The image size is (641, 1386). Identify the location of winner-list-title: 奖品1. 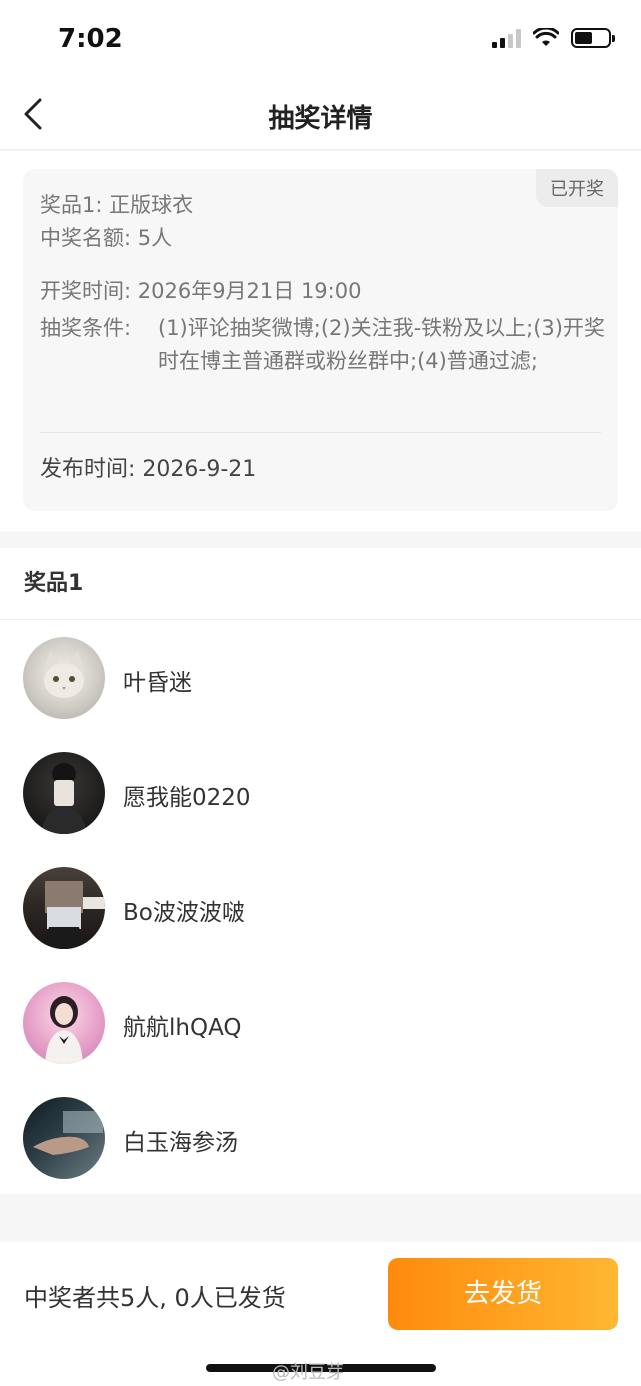
(320, 584).